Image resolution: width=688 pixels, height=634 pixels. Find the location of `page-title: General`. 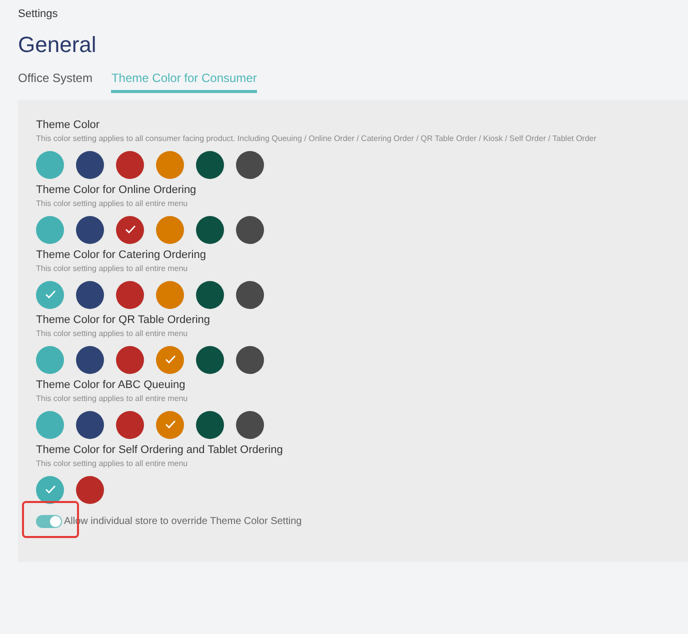

page-title: General is located at coordinates (58, 44).